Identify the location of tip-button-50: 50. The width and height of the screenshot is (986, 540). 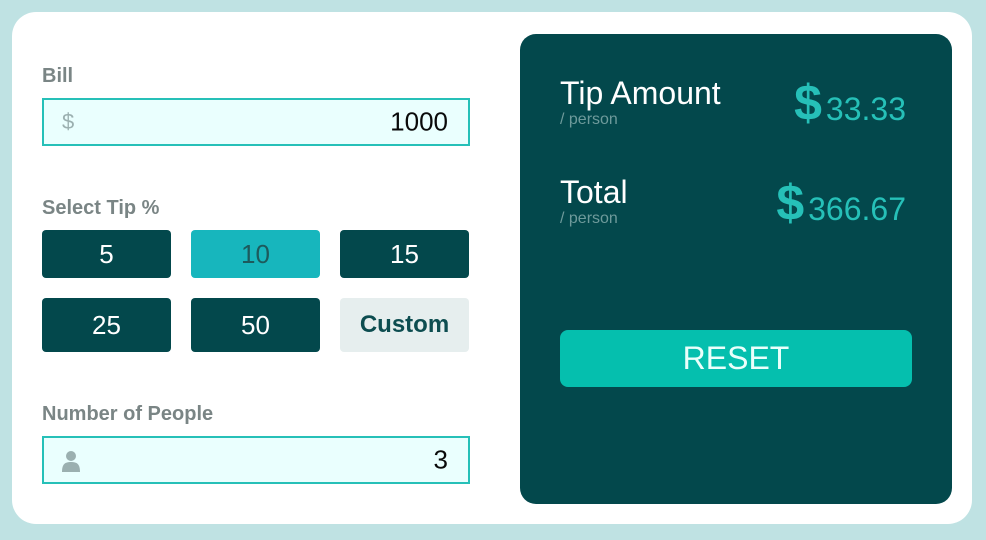
(255, 325).